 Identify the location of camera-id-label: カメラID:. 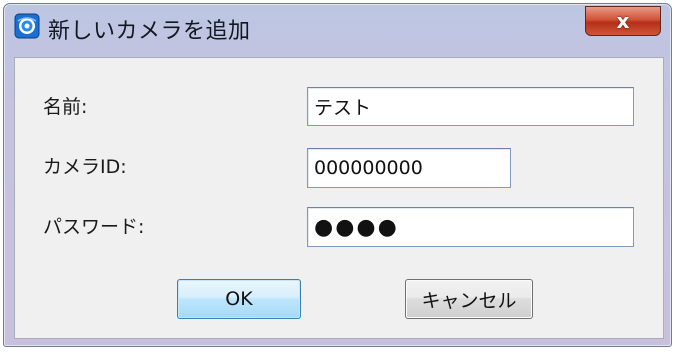
(85, 167).